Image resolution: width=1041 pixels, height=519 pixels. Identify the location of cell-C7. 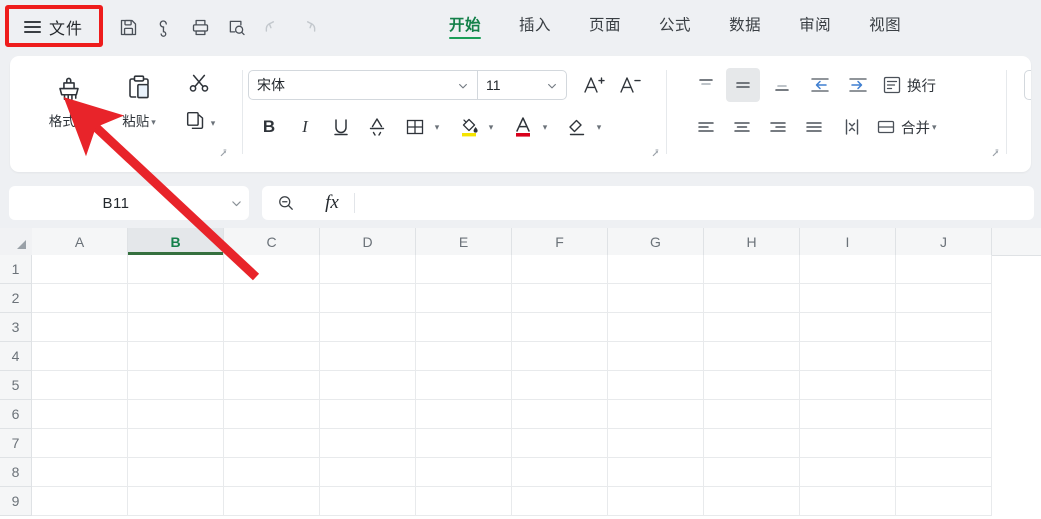
(272, 443).